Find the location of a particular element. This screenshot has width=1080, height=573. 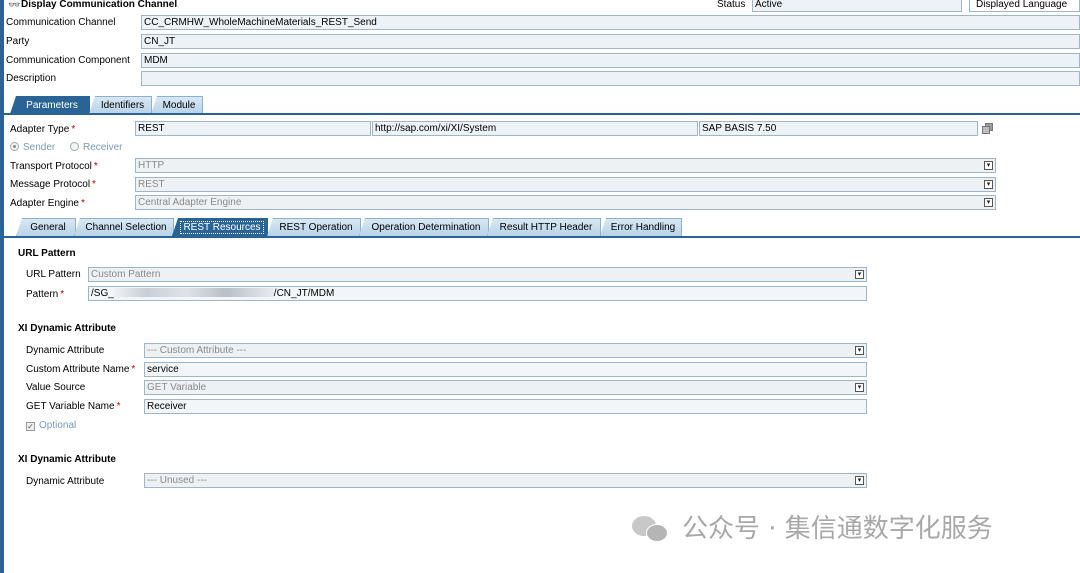

adapter-namespace-field: http://sap.com/xi/XI/System is located at coordinates (535, 128).